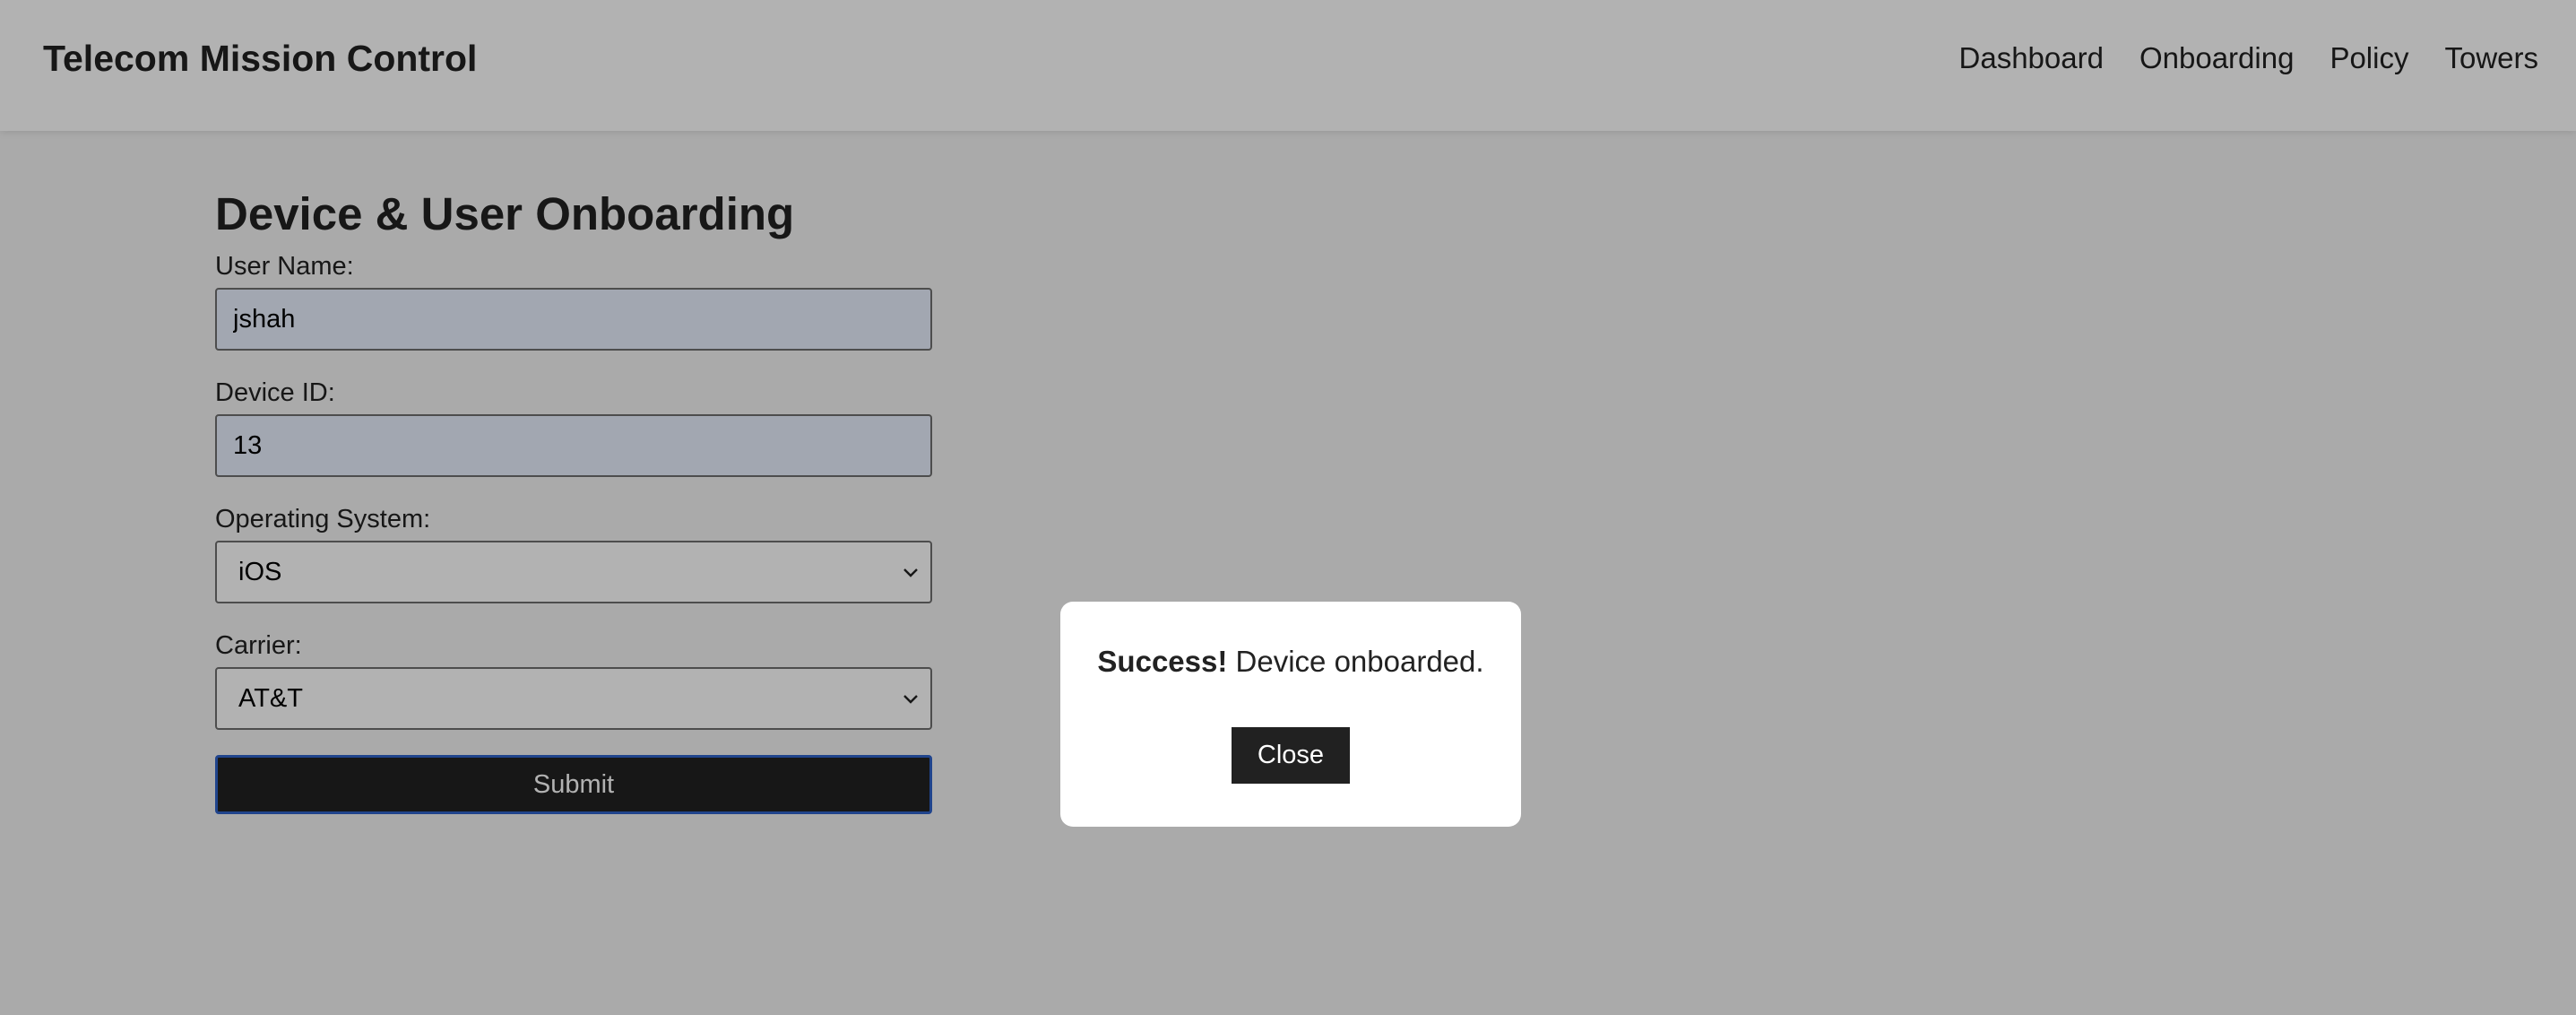 This screenshot has width=2576, height=1015. I want to click on success-message: Success! Device onboarded., so click(1290, 662).